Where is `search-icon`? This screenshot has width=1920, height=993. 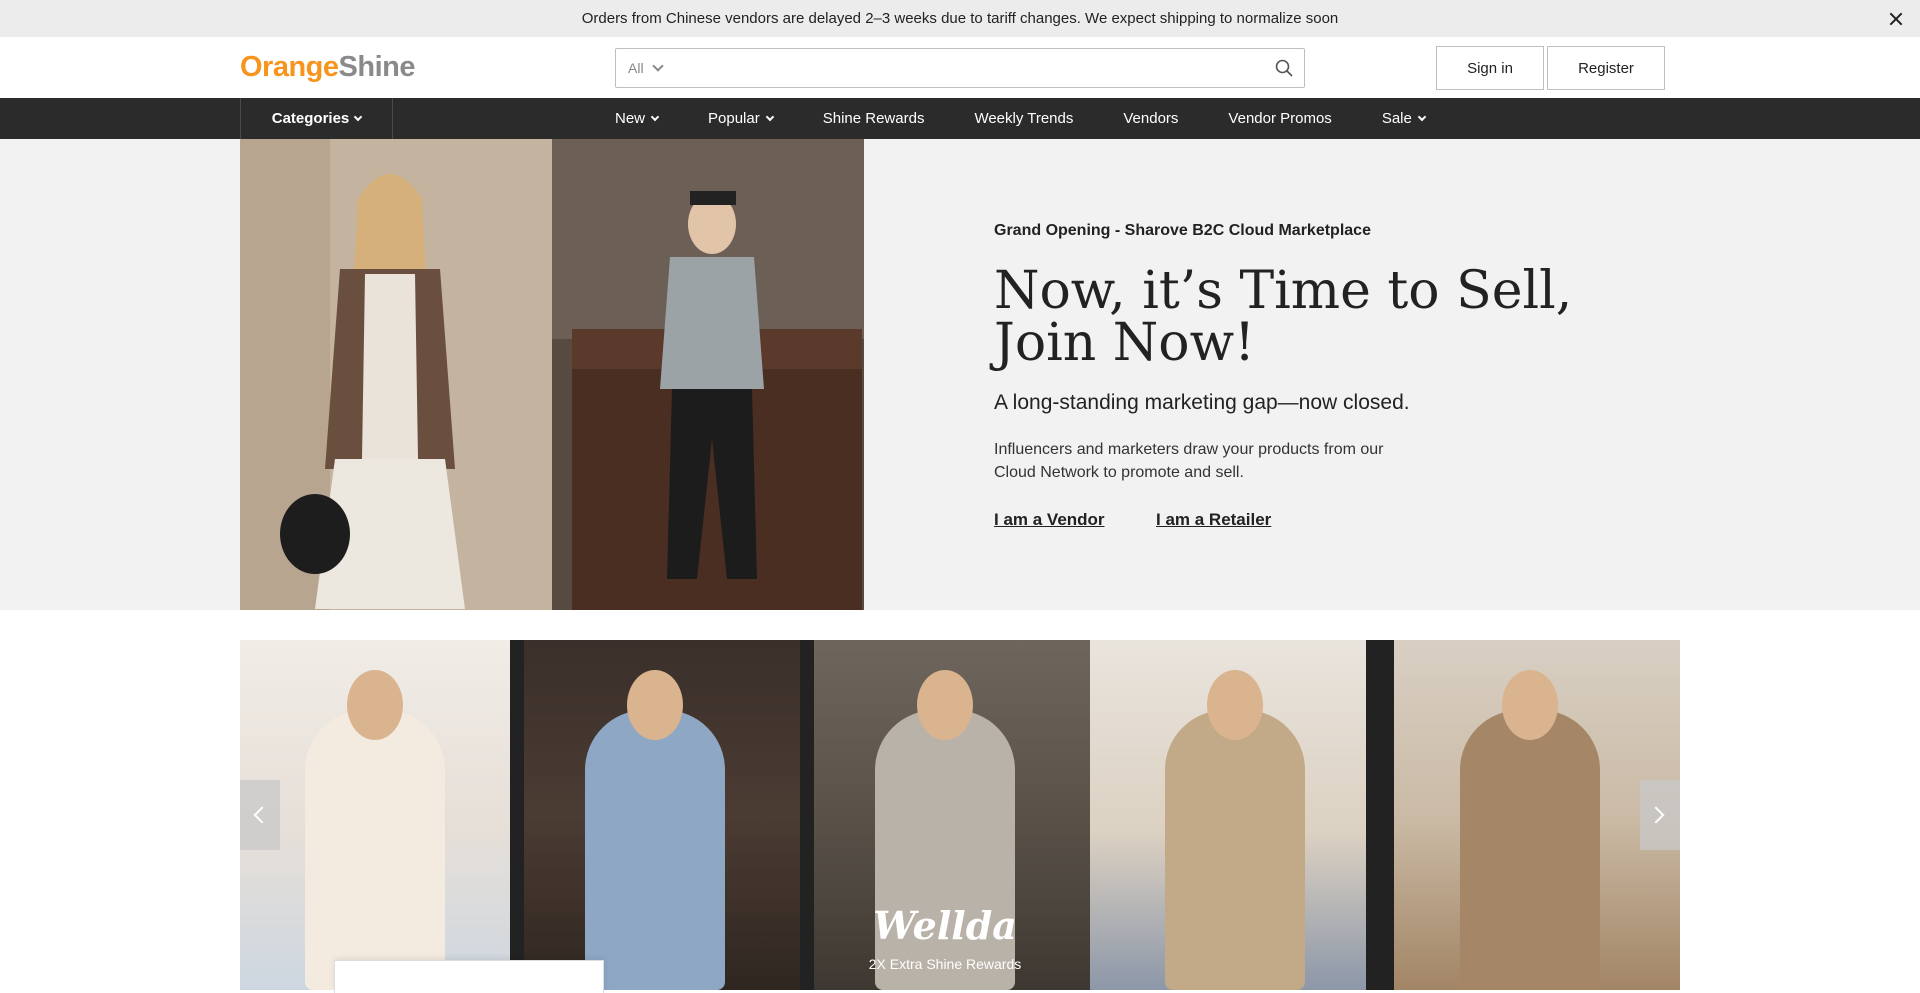 search-icon is located at coordinates (1284, 68).